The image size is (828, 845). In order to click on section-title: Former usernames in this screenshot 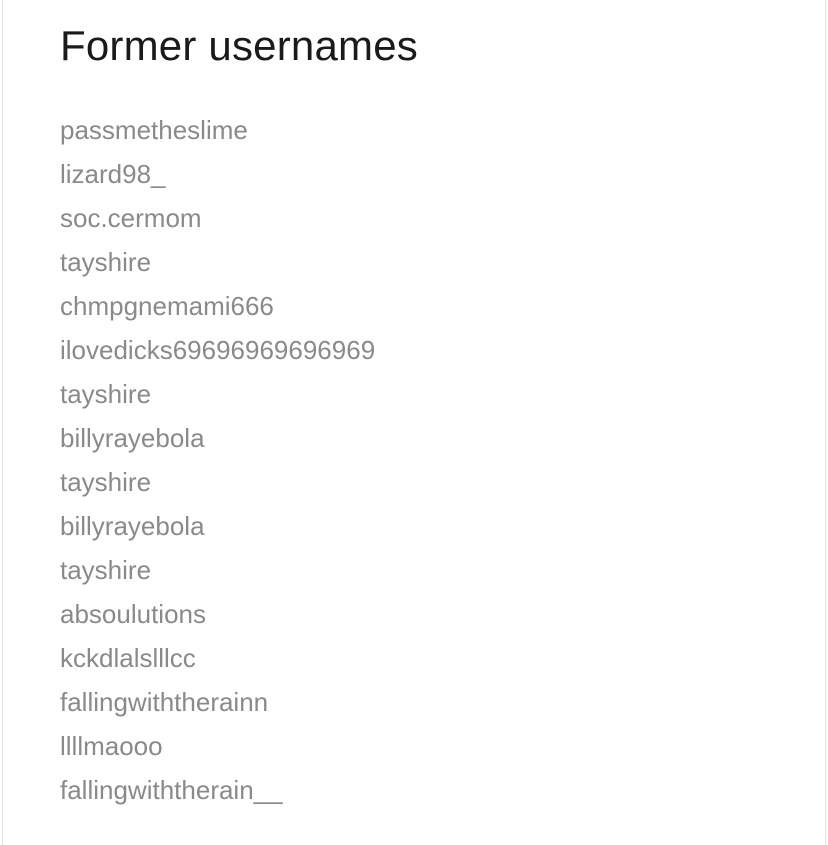, I will do `click(239, 45)`.